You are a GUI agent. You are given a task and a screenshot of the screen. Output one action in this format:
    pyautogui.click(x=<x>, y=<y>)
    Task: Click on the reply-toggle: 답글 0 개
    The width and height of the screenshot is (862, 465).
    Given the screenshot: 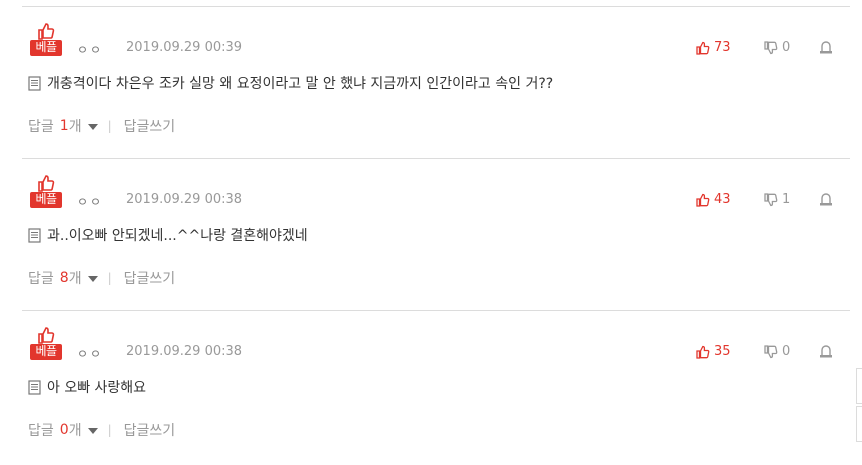 What is the action you would take?
    pyautogui.click(x=63, y=430)
    